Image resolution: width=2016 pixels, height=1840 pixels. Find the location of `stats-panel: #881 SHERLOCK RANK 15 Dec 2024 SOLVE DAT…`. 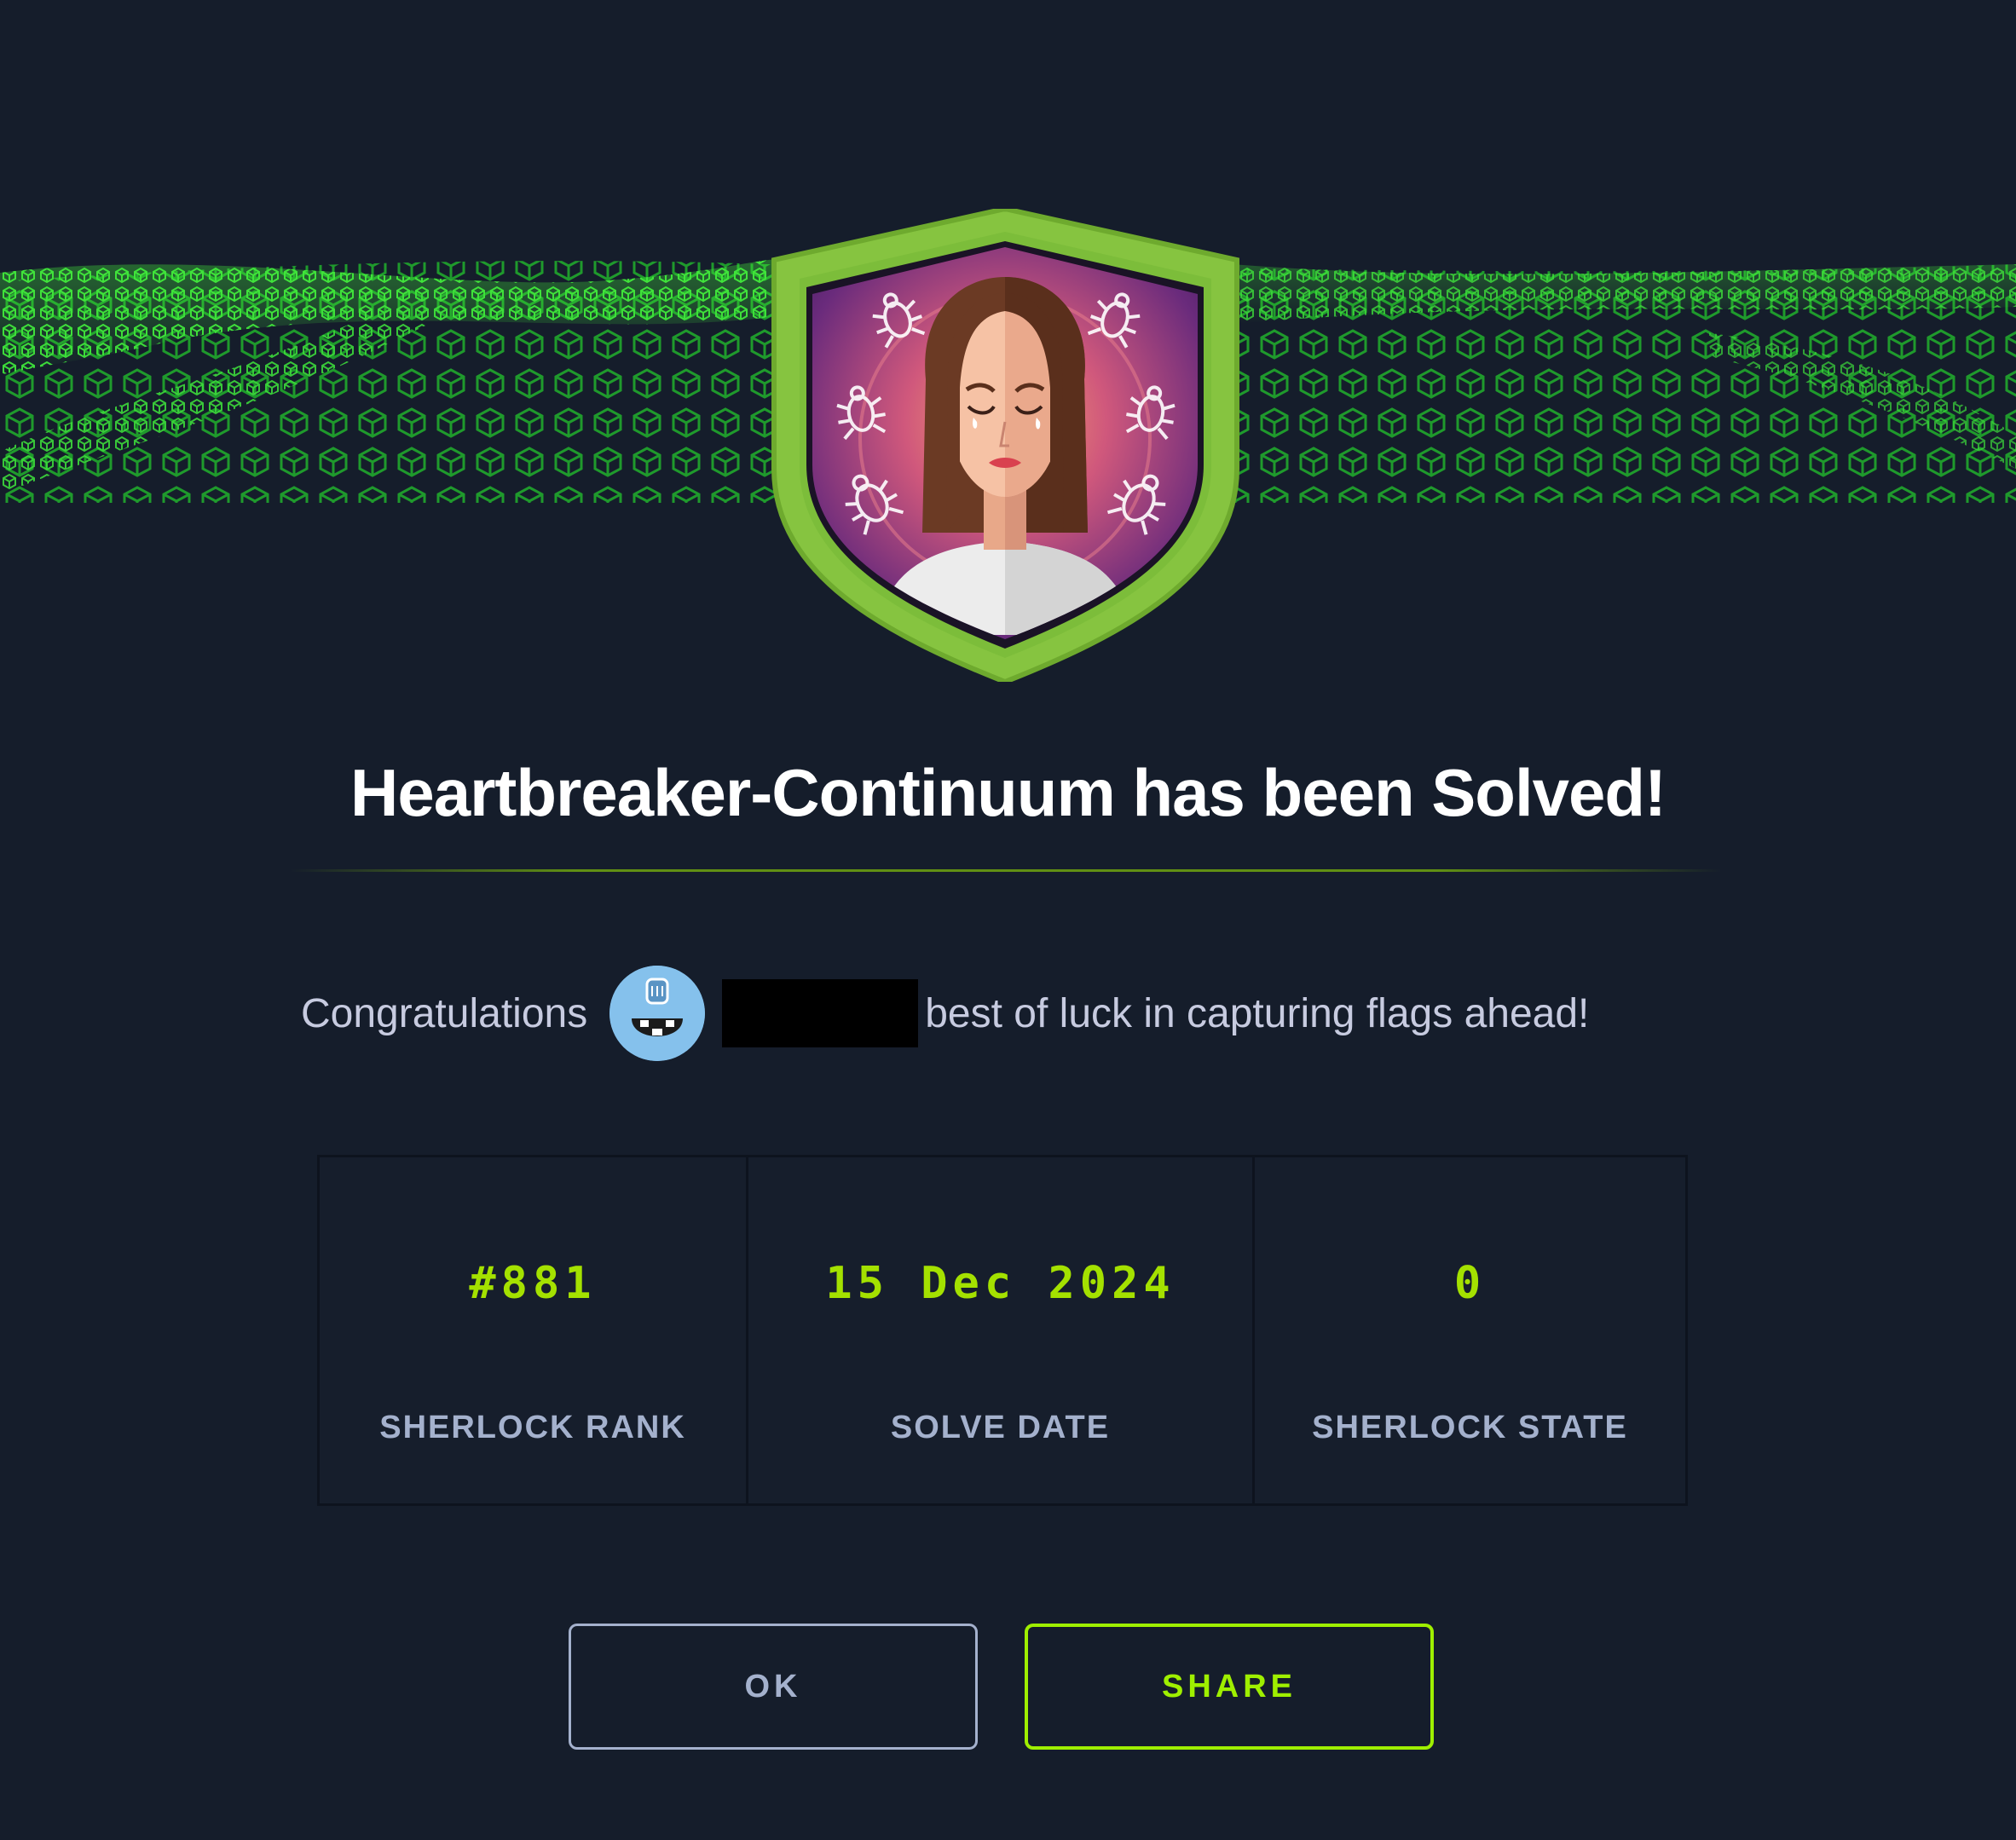

stats-panel: #881 SHERLOCK RANK 15 Dec 2024 SOLVE DAT… is located at coordinates (1002, 1330).